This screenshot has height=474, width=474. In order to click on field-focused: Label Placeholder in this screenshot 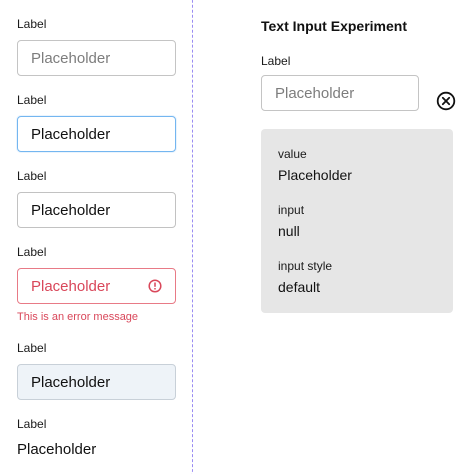, I will do `click(96, 122)`.